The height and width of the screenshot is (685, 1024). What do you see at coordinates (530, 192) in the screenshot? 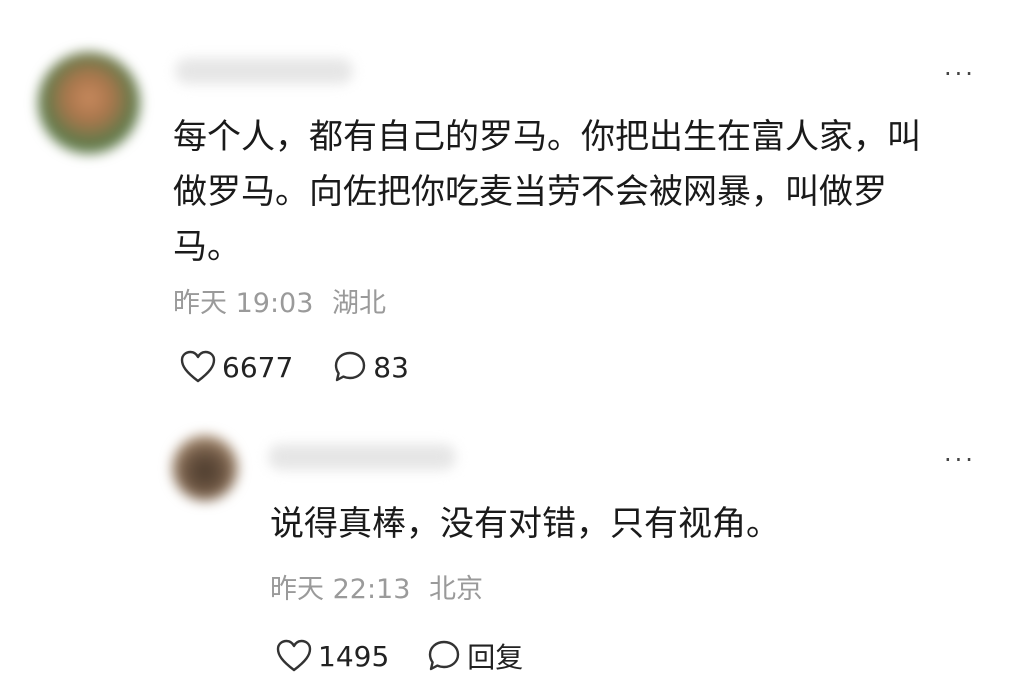
I see `comment-text-line: 做罗马。向佐把你吃麦当劳不会被网暴，叫做罗` at bounding box center [530, 192].